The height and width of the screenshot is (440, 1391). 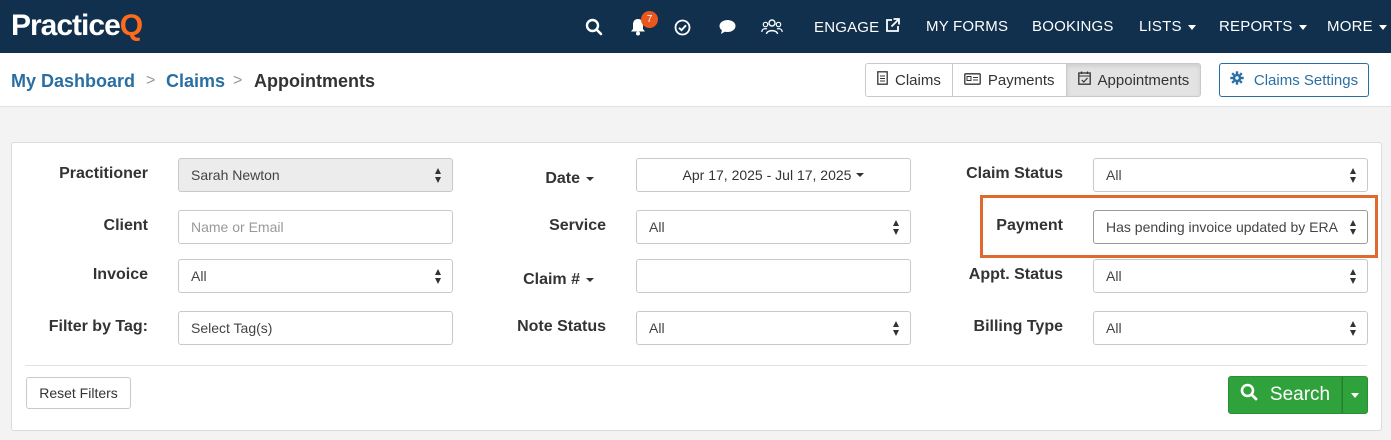 I want to click on claim-status-select: All, so click(x=1230, y=175).